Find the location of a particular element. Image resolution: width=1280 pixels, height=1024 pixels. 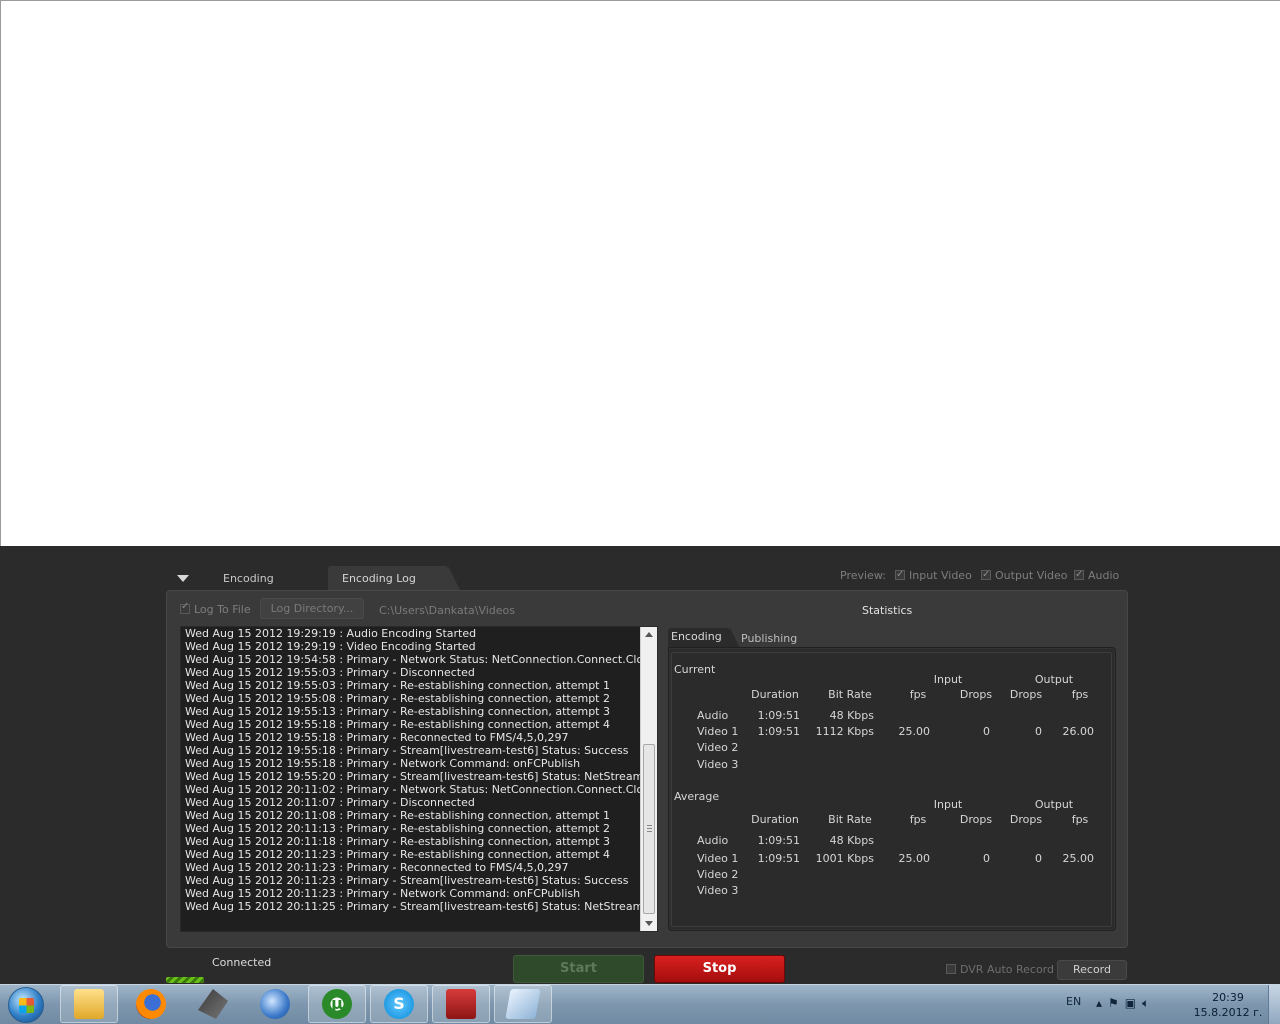

tray-expand-icon: ▴ is located at coordinates (1102, 1003).